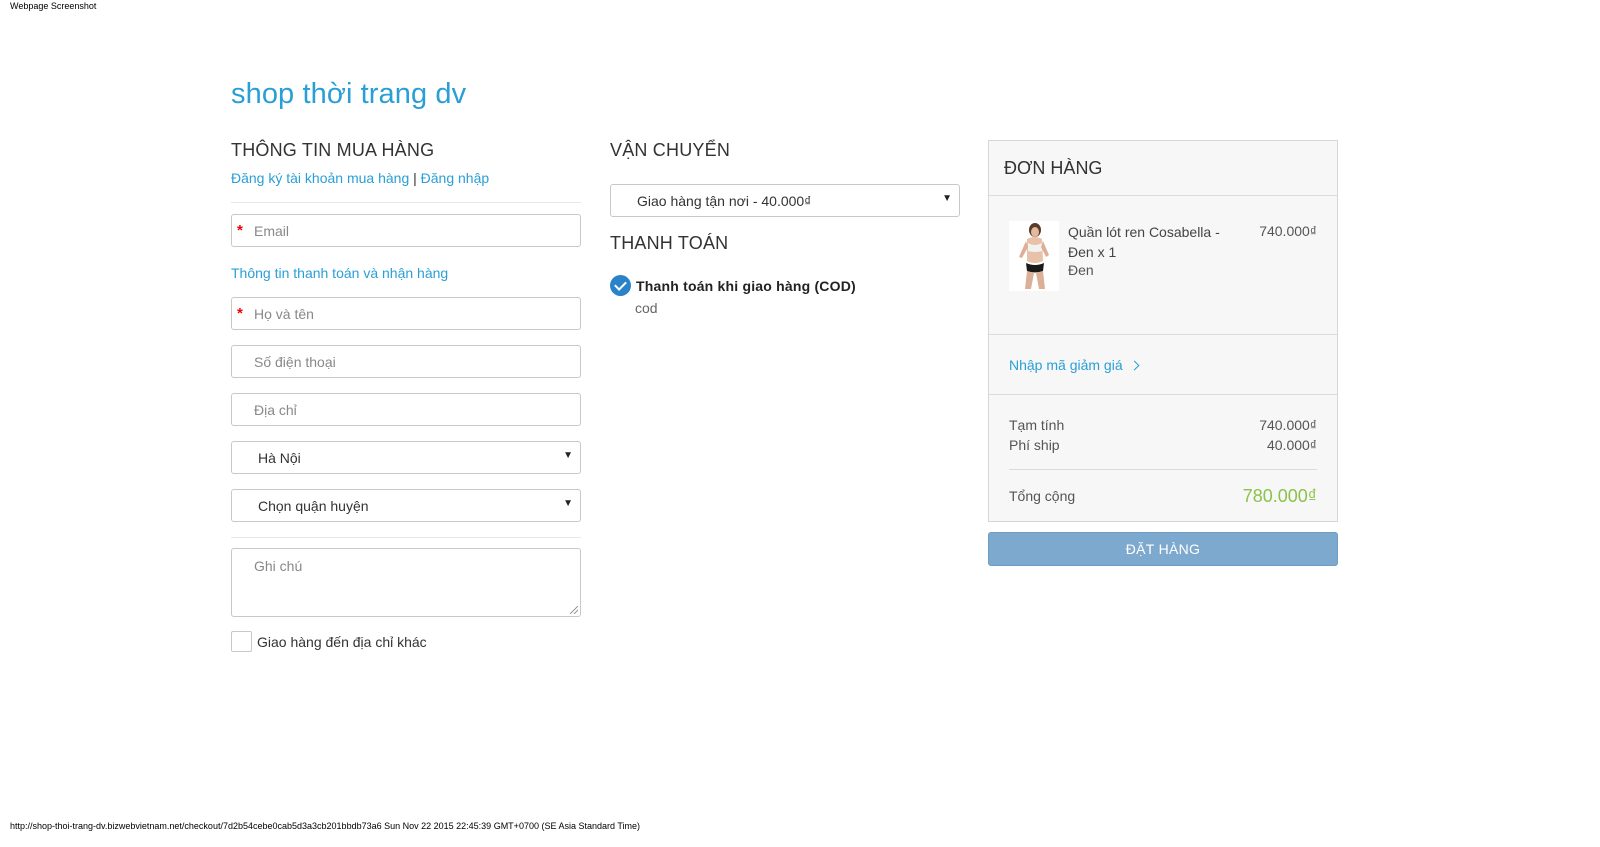 The image size is (1600, 847). I want to click on product-variant: Đen, so click(1081, 270).